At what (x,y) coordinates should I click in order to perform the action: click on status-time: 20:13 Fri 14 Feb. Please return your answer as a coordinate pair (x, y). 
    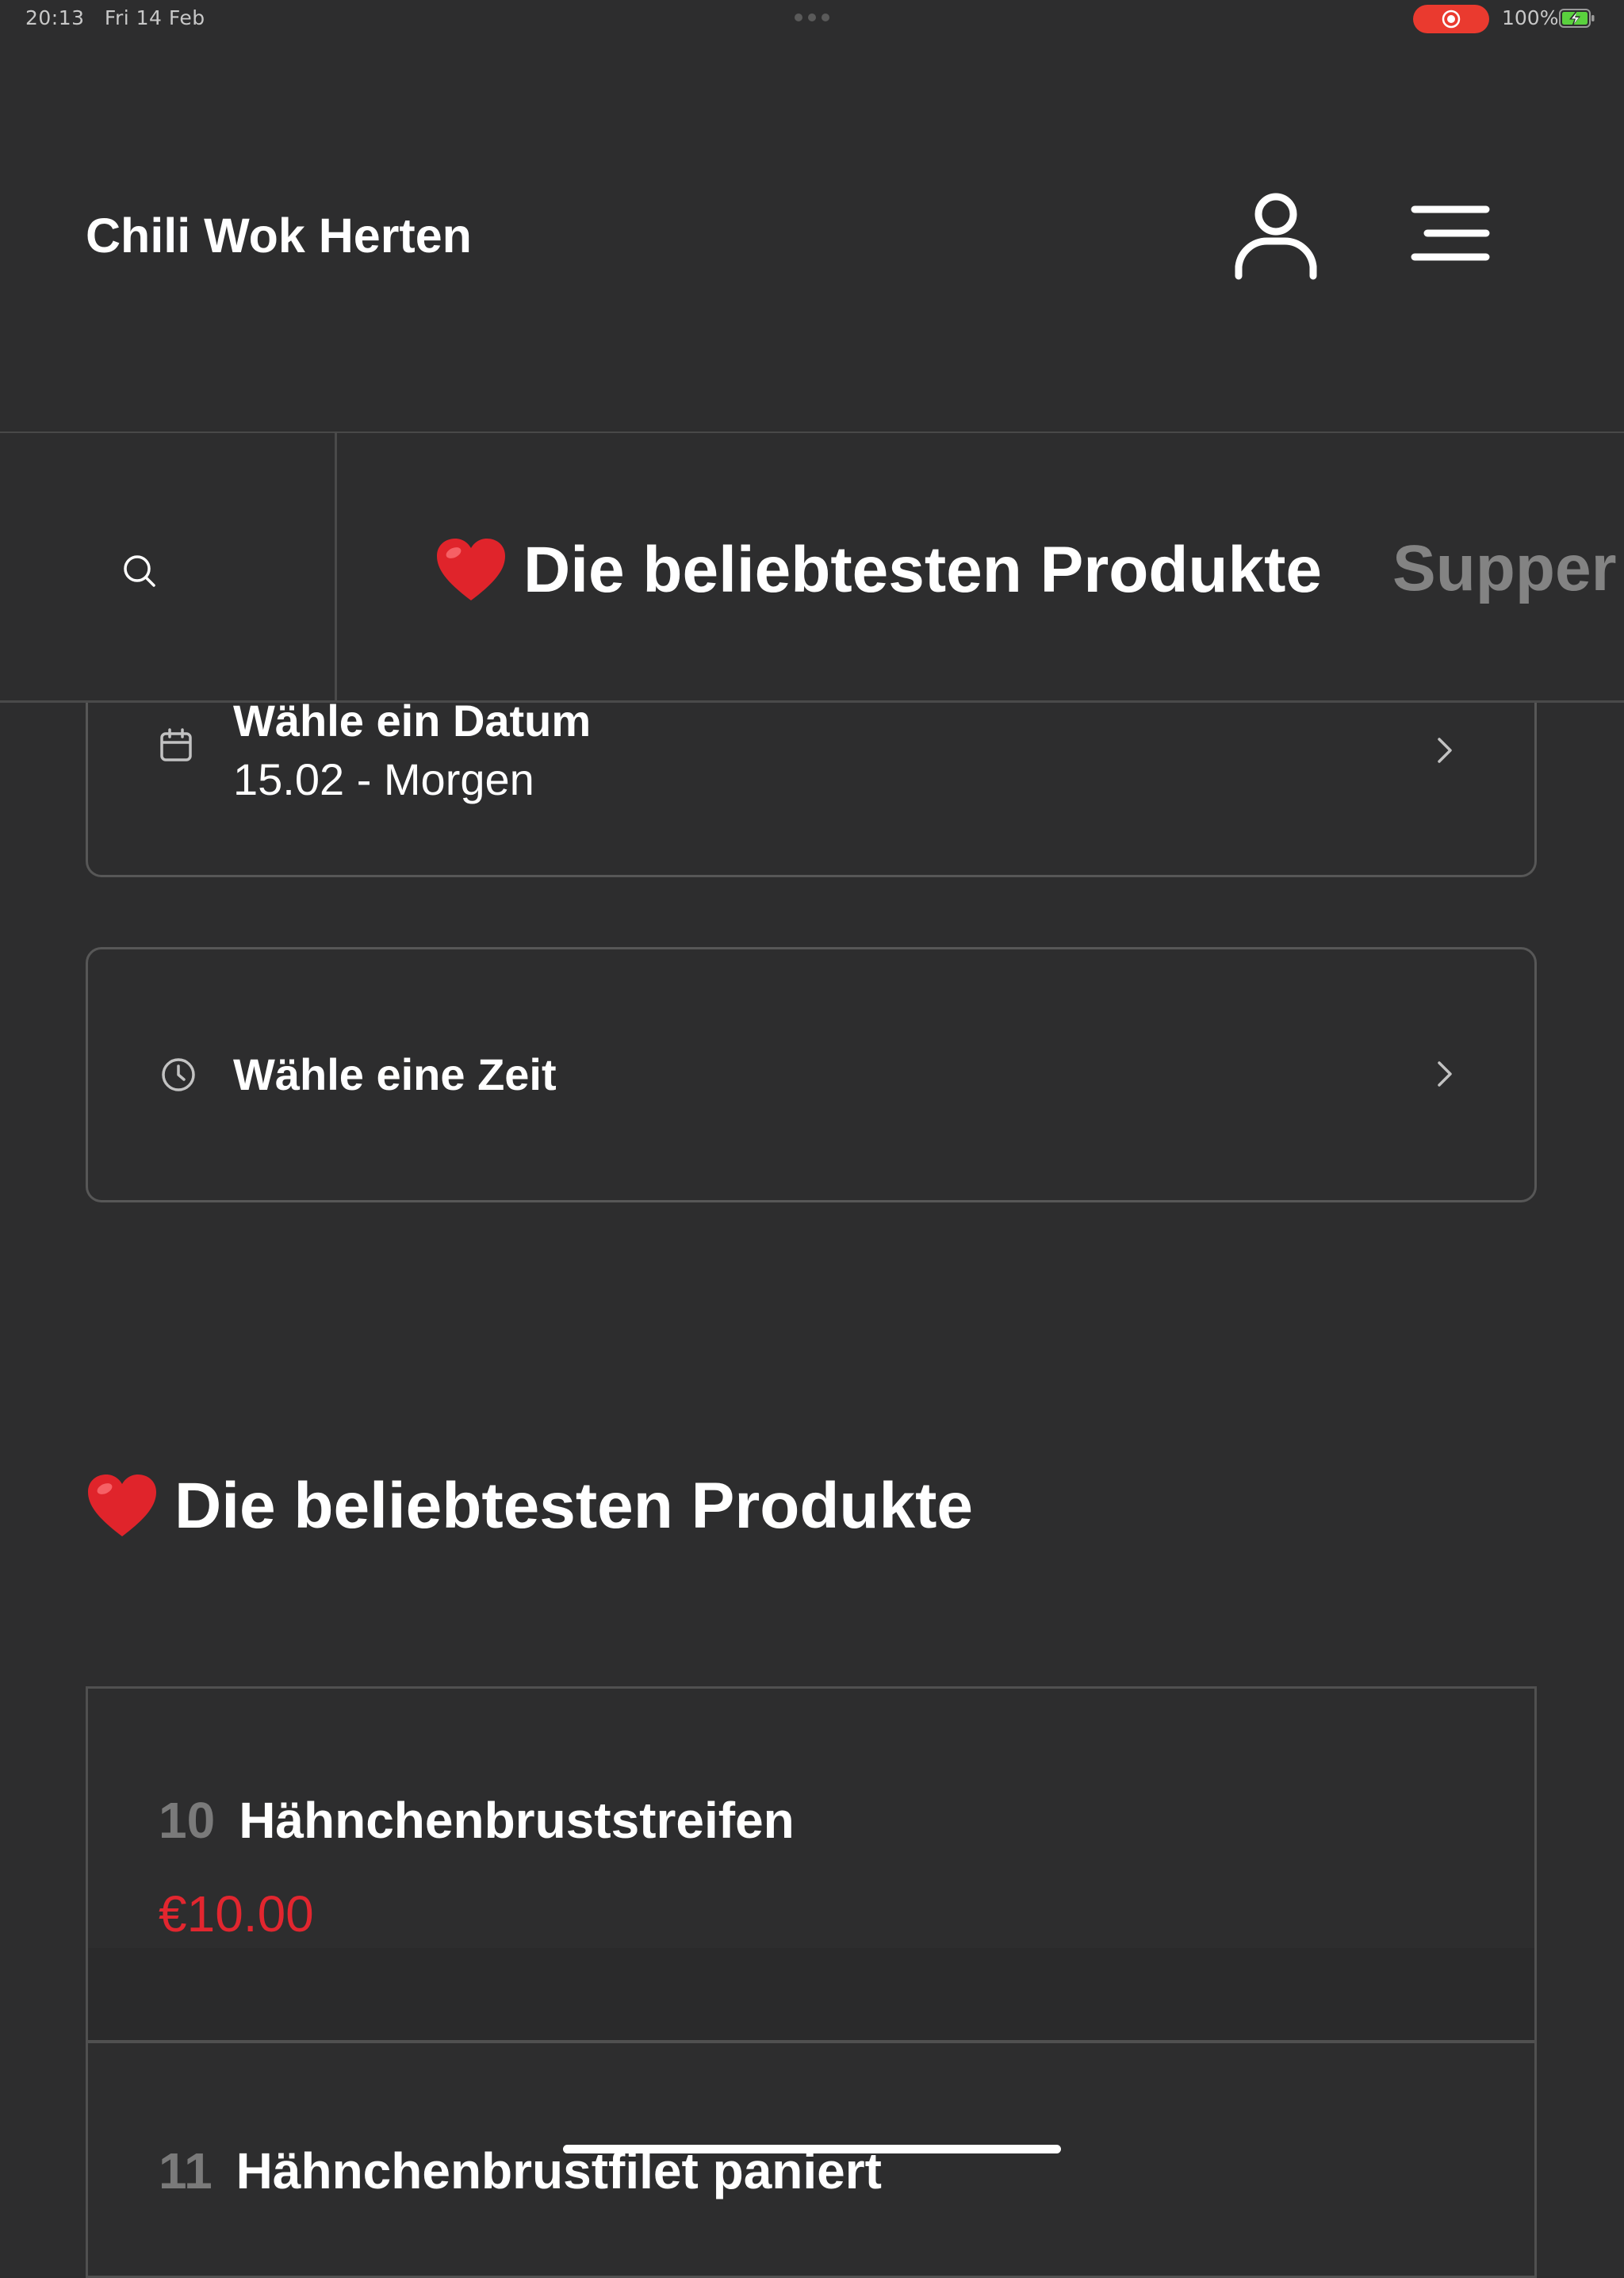
    Looking at the image, I should click on (115, 17).